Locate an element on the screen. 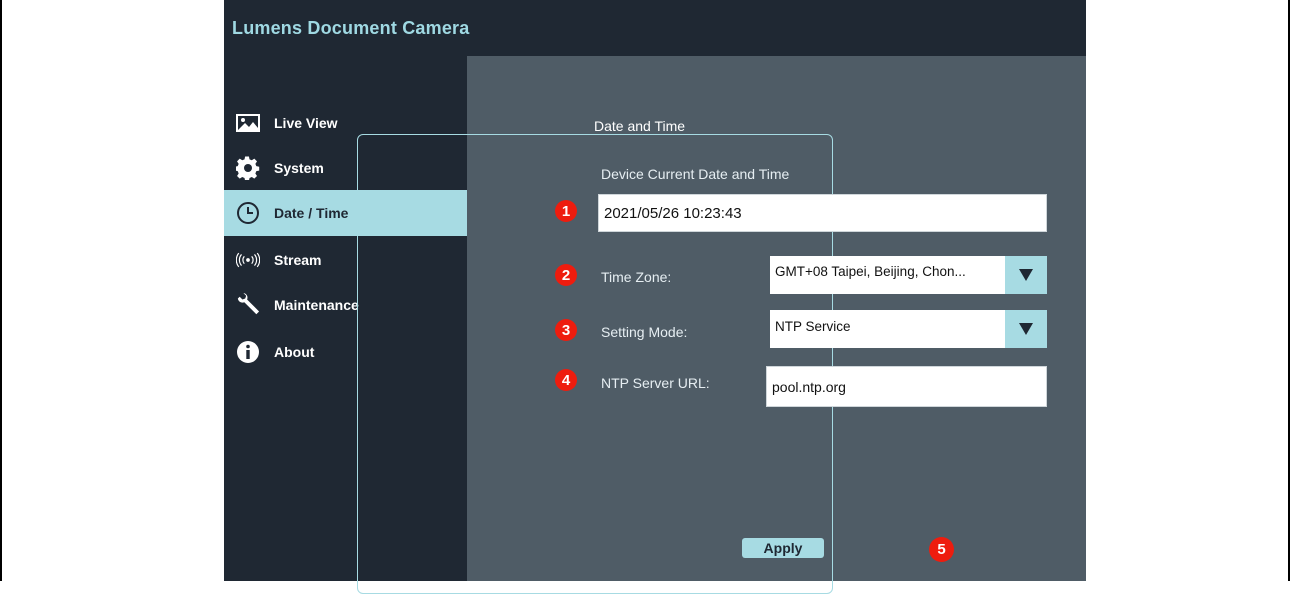 This screenshot has width=1292, height=594. callout-badge-1: 1 is located at coordinates (566, 211).